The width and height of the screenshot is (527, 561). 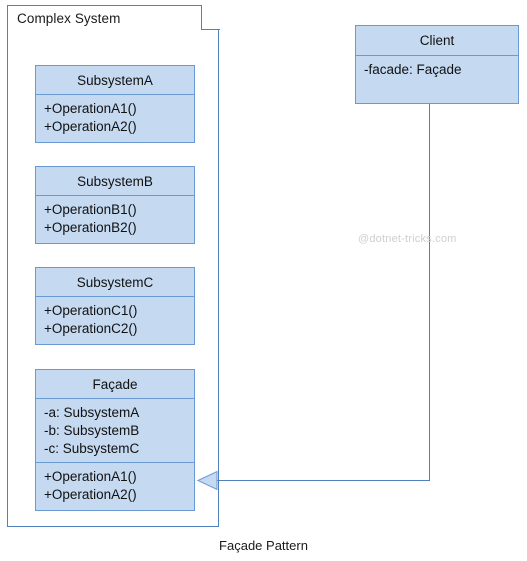 What do you see at coordinates (115, 80) in the screenshot?
I see `class-title-subsystem-a: SubsystemA` at bounding box center [115, 80].